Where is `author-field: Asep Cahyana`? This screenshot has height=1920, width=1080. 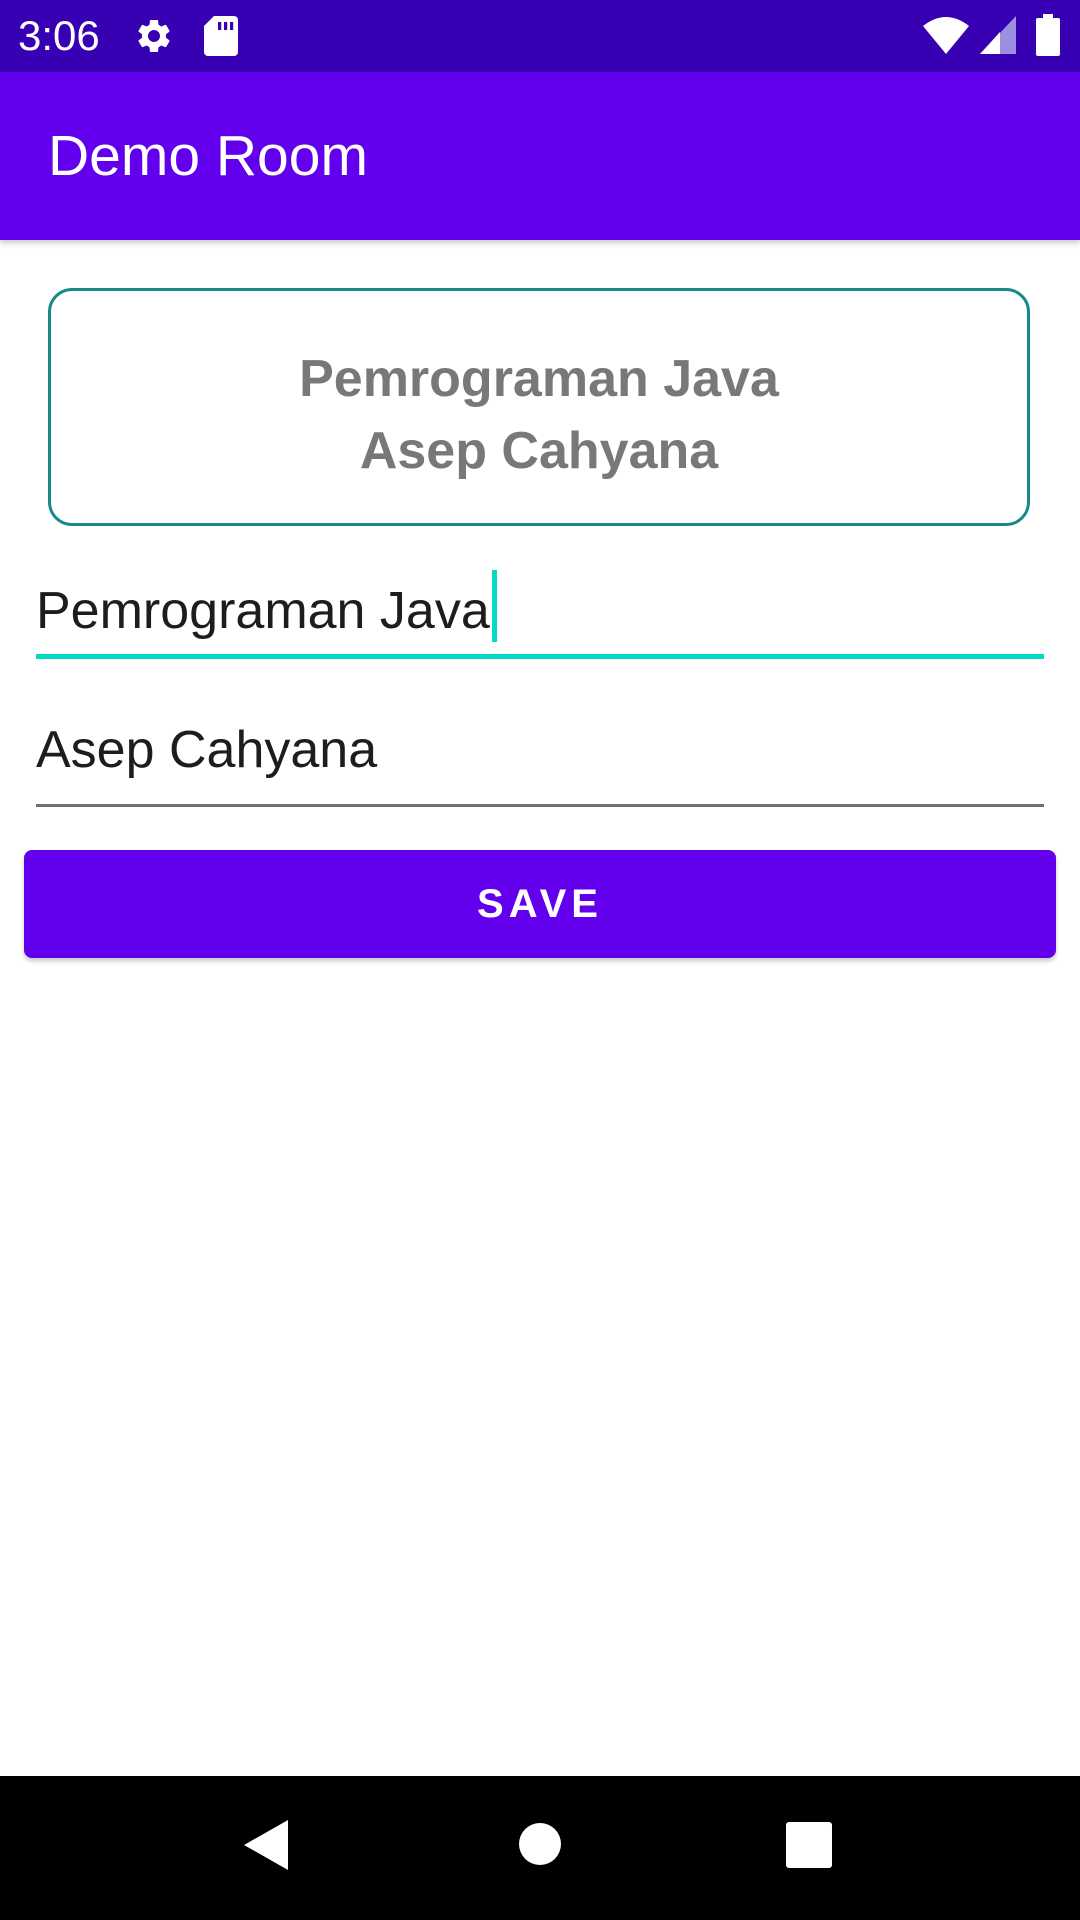 author-field: Asep Cahyana is located at coordinates (540, 765).